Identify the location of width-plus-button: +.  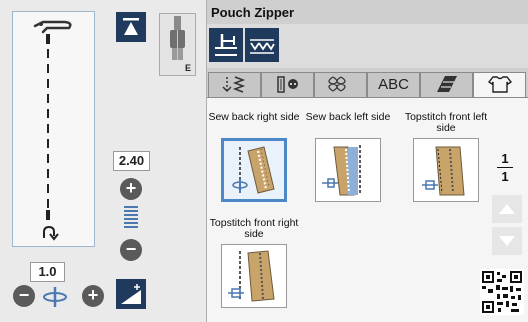
(131, 189).